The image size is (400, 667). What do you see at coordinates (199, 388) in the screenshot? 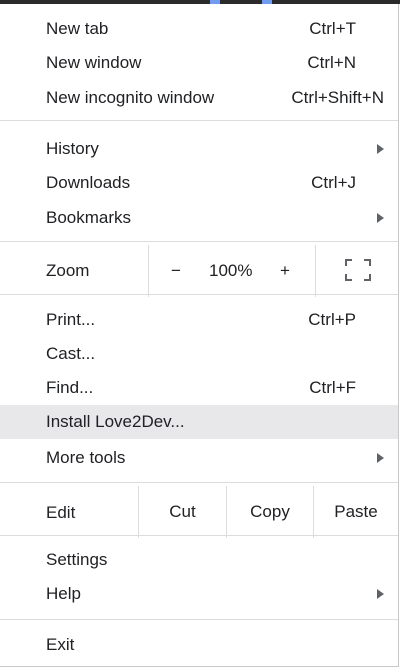
I see `menu-item-find: Find... Ctrl+F` at bounding box center [199, 388].